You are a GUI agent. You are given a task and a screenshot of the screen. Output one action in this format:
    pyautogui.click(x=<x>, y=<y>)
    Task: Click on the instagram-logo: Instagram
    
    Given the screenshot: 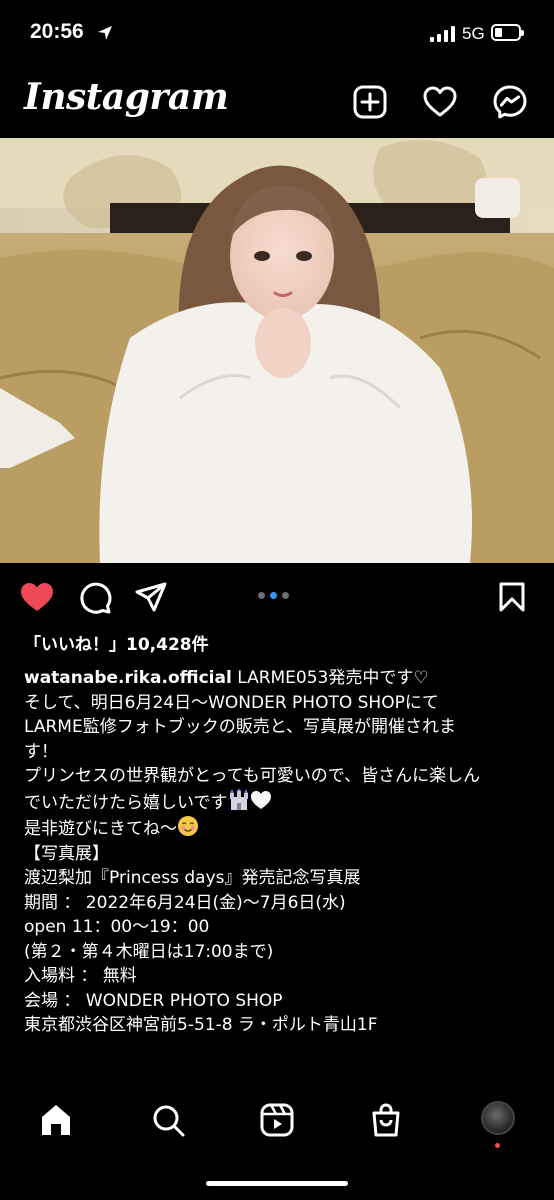 What is the action you would take?
    pyautogui.click(x=126, y=97)
    